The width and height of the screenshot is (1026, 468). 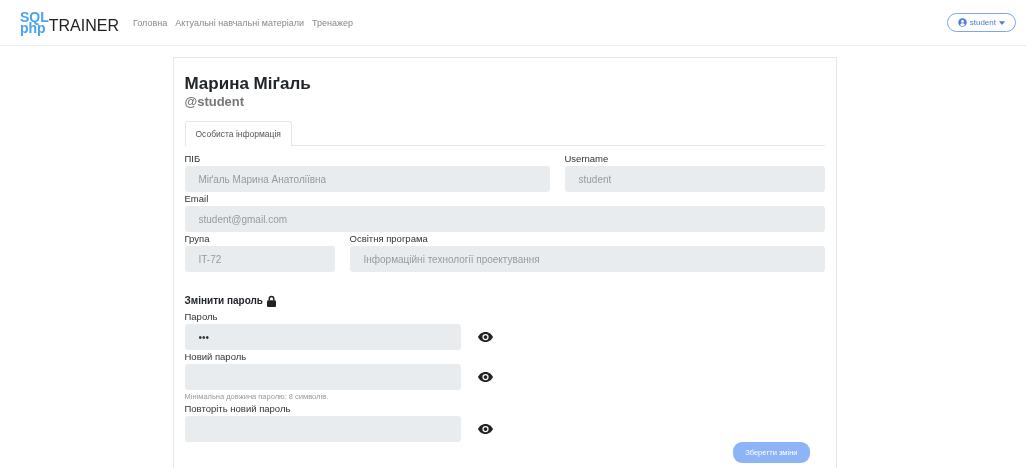 What do you see at coordinates (197, 199) in the screenshot?
I see `field-label: Email` at bounding box center [197, 199].